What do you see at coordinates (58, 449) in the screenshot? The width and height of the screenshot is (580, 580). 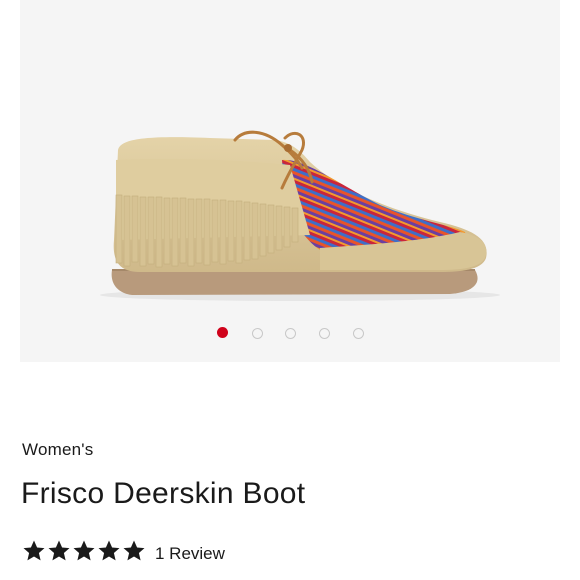 I see `product-category: Women's` at bounding box center [58, 449].